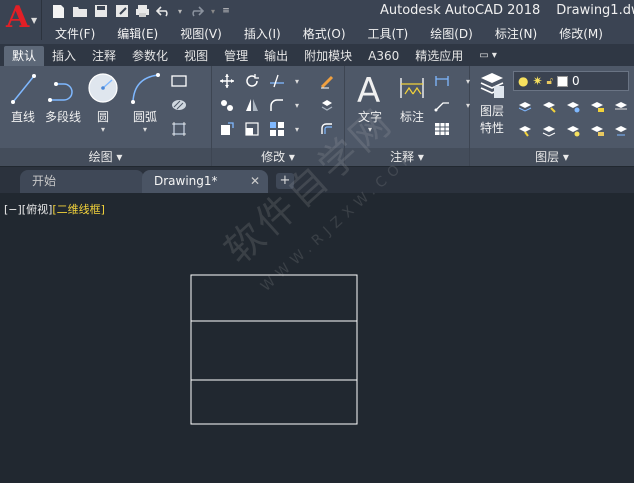 The width and height of the screenshot is (634, 483). I want to click on tab-output: 输出, so click(276, 56).